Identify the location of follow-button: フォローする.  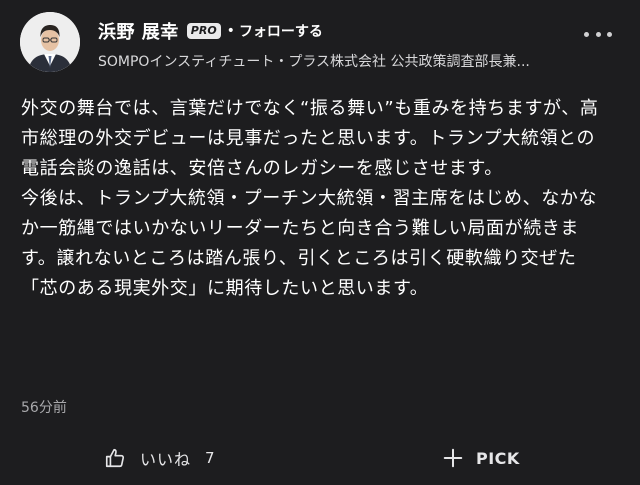
(281, 31).